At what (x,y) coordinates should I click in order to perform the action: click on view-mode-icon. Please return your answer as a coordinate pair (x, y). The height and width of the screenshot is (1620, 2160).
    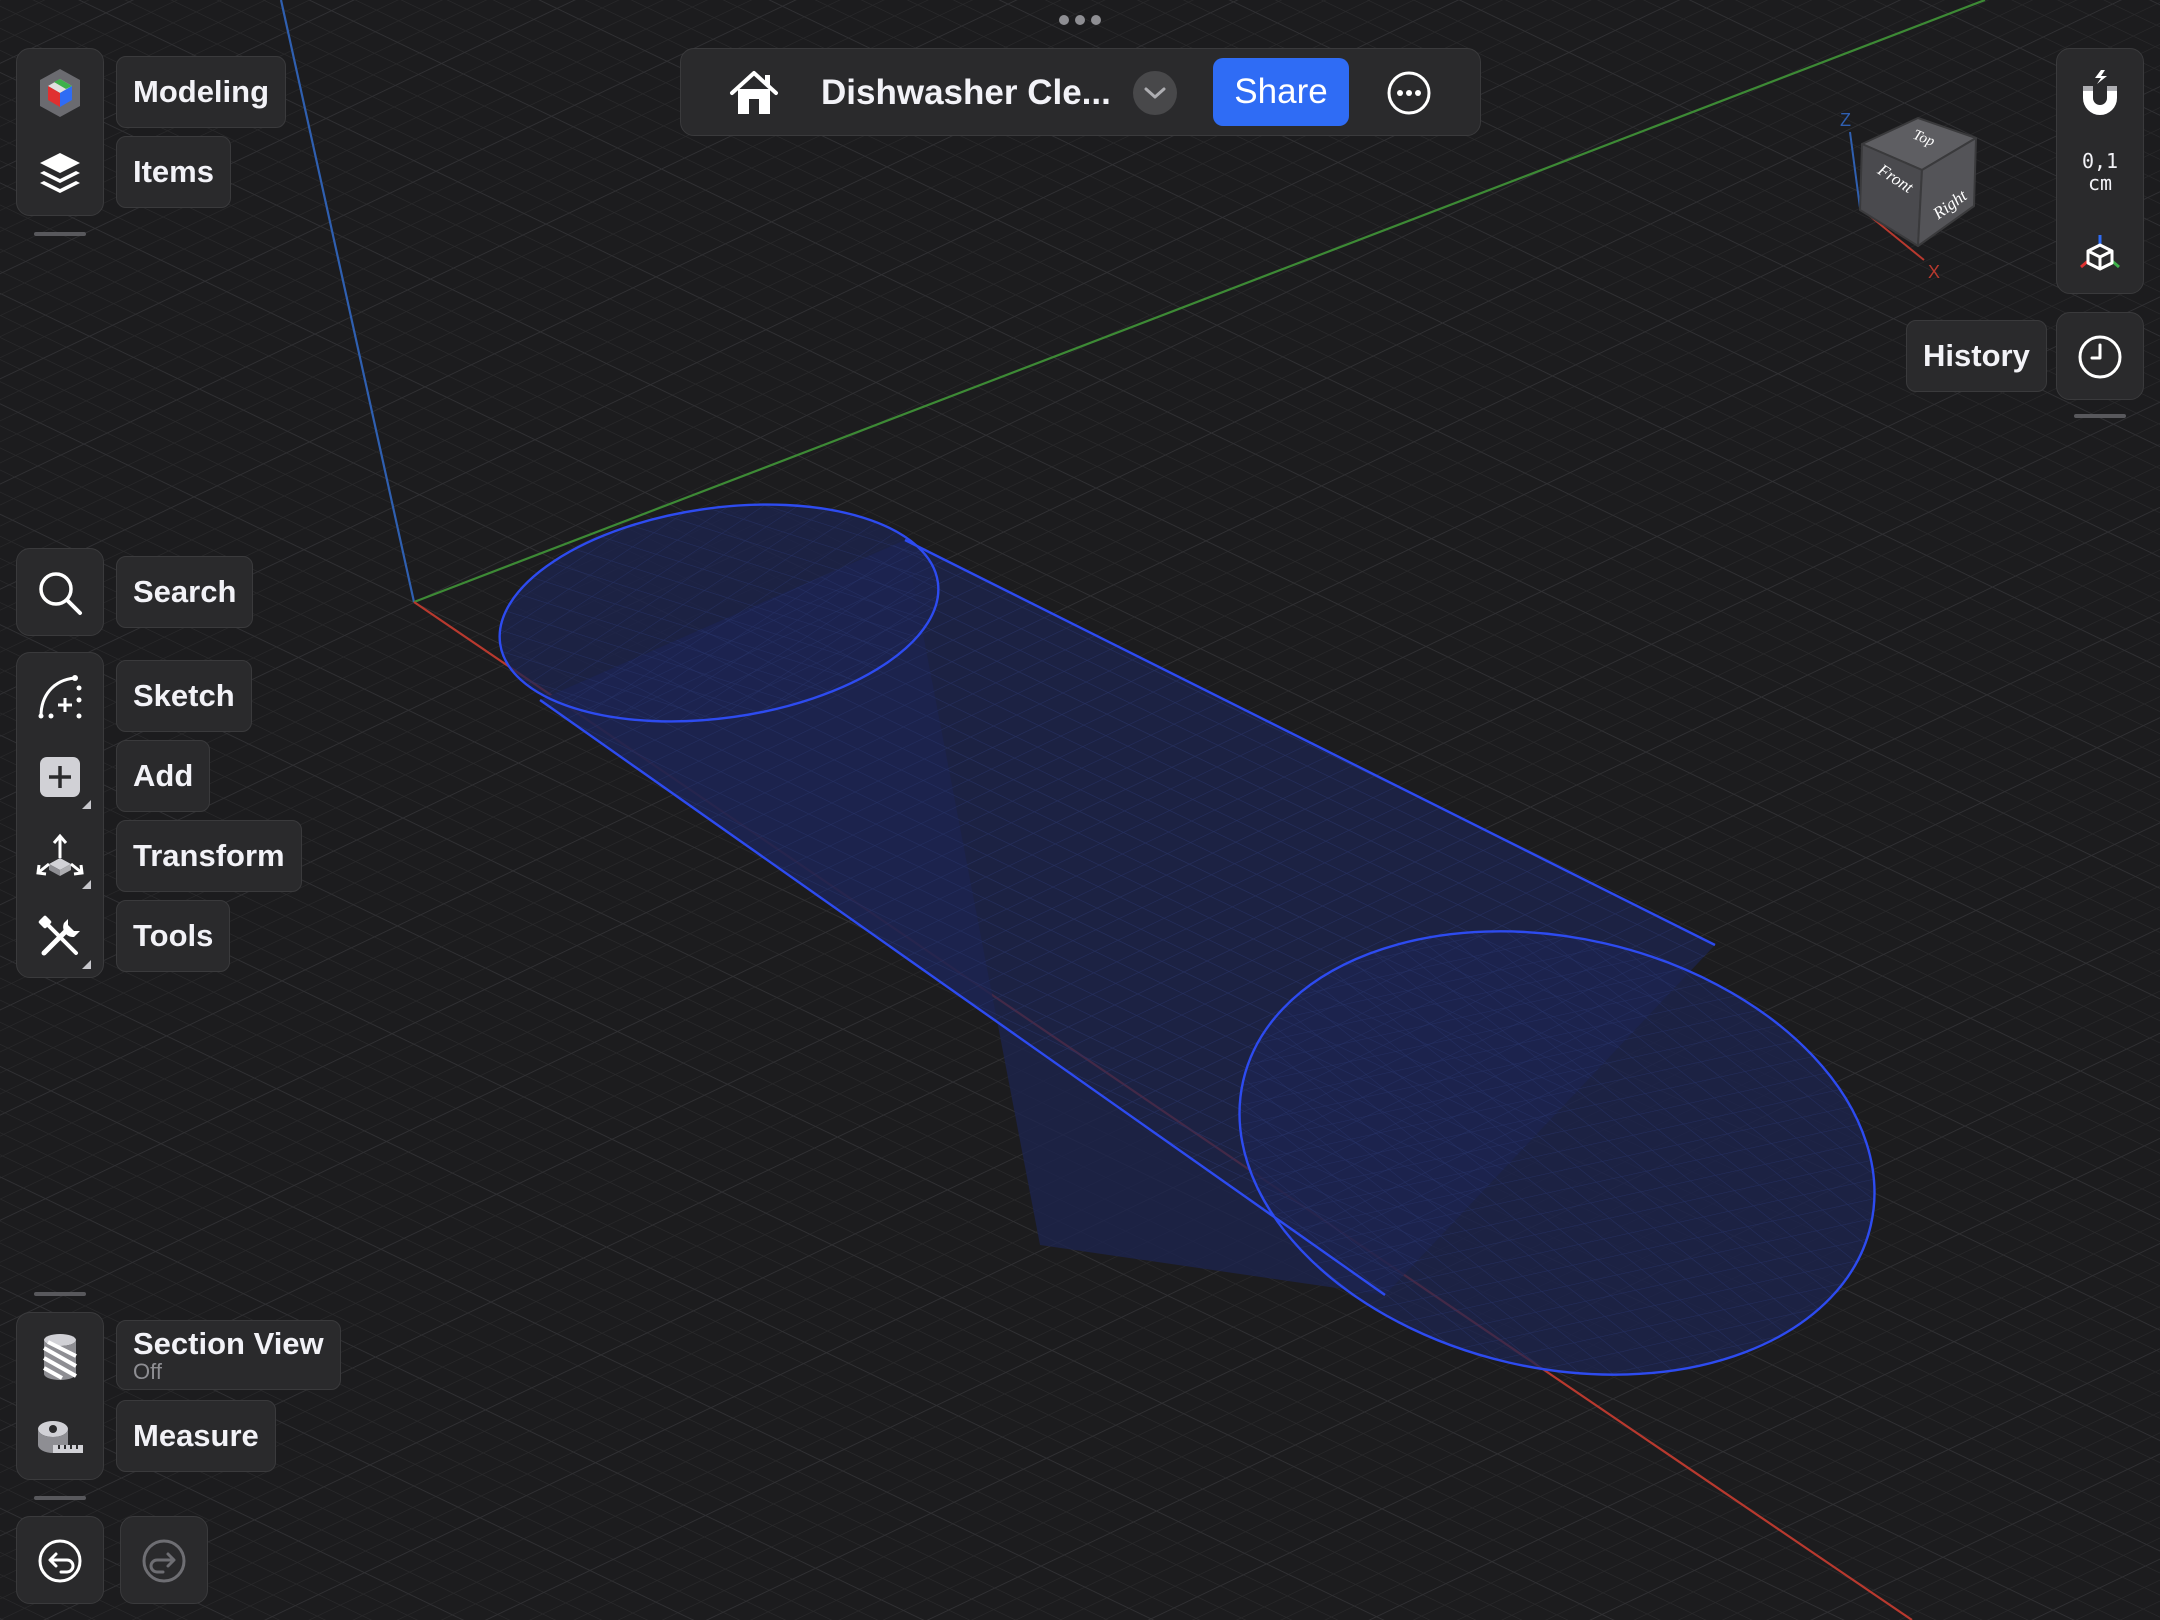
    Looking at the image, I should click on (2100, 253).